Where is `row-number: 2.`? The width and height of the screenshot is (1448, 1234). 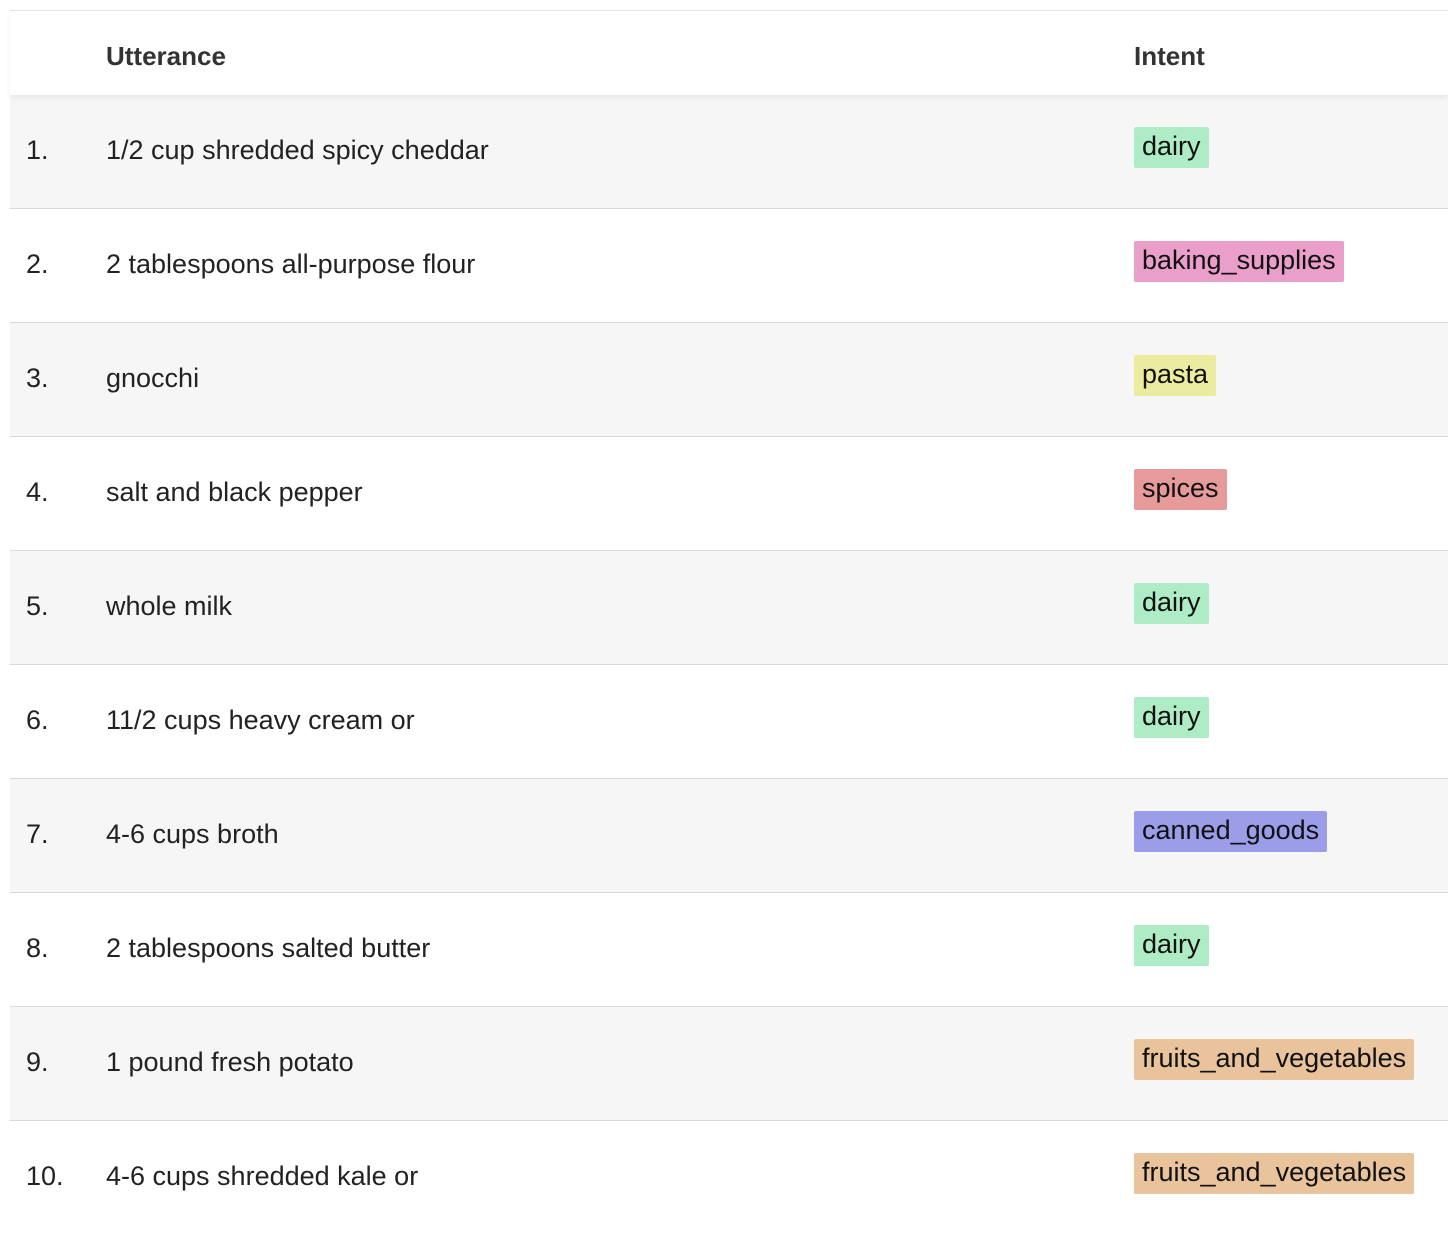 row-number: 2. is located at coordinates (37, 264).